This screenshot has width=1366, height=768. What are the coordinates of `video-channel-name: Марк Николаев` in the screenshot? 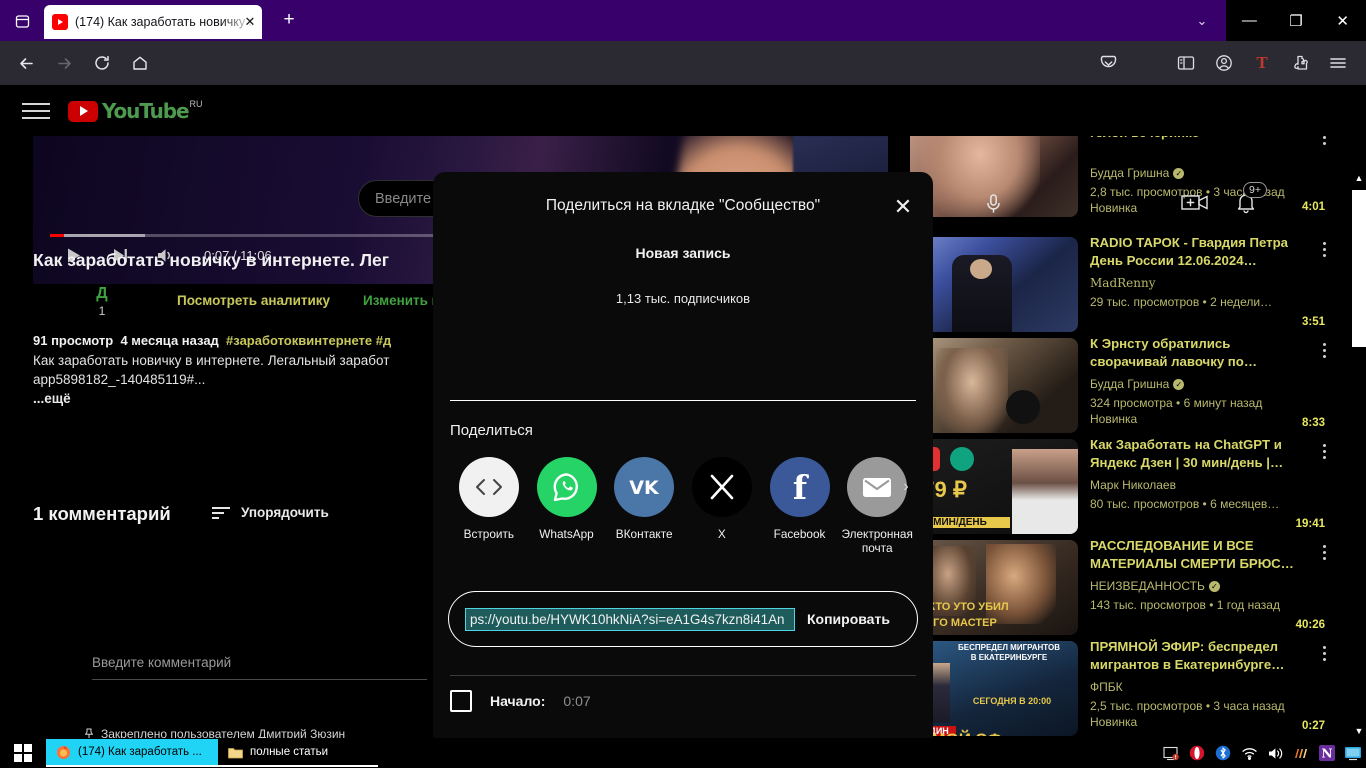 It's located at (1133, 485).